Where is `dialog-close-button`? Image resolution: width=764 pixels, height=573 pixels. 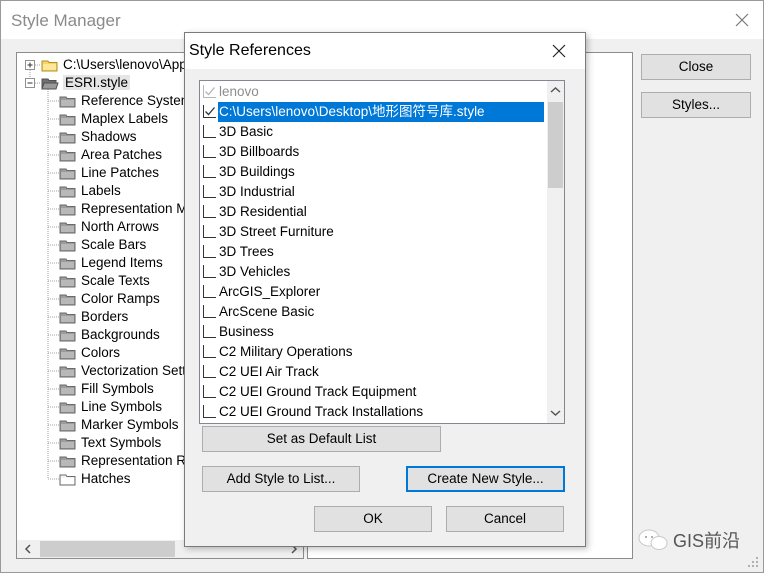
dialog-close-button is located at coordinates (559, 51).